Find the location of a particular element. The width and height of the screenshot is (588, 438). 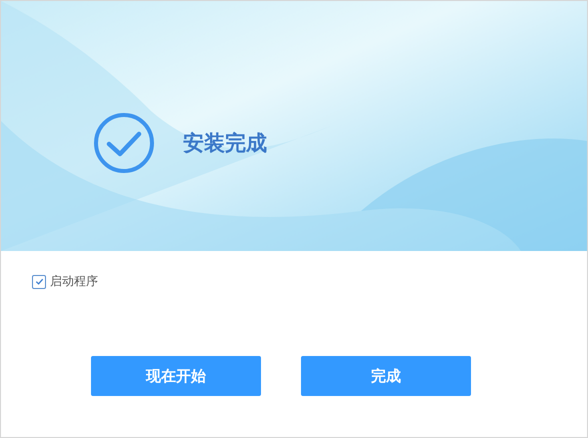

check-circle-icon is located at coordinates (124, 143).